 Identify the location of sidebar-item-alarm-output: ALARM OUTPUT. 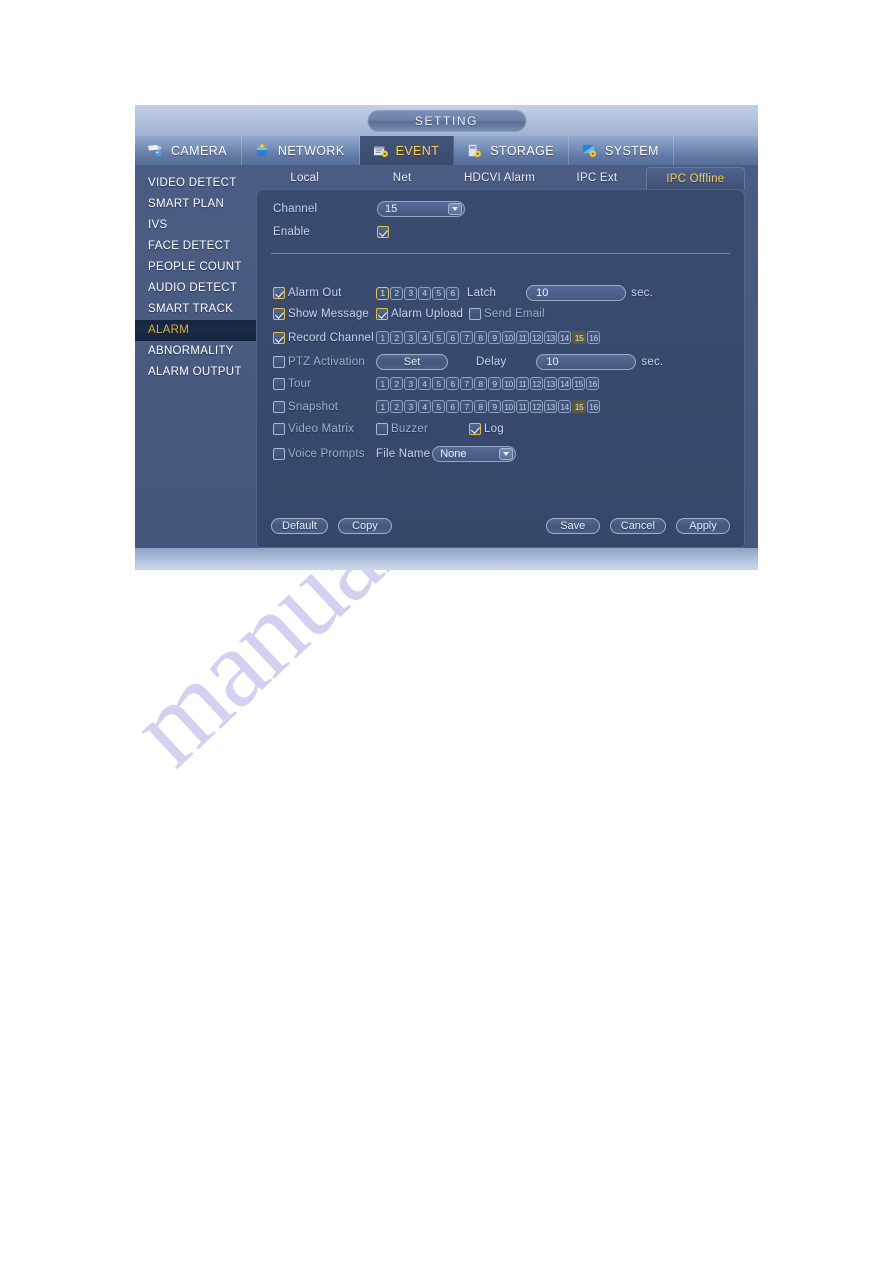
(195, 372).